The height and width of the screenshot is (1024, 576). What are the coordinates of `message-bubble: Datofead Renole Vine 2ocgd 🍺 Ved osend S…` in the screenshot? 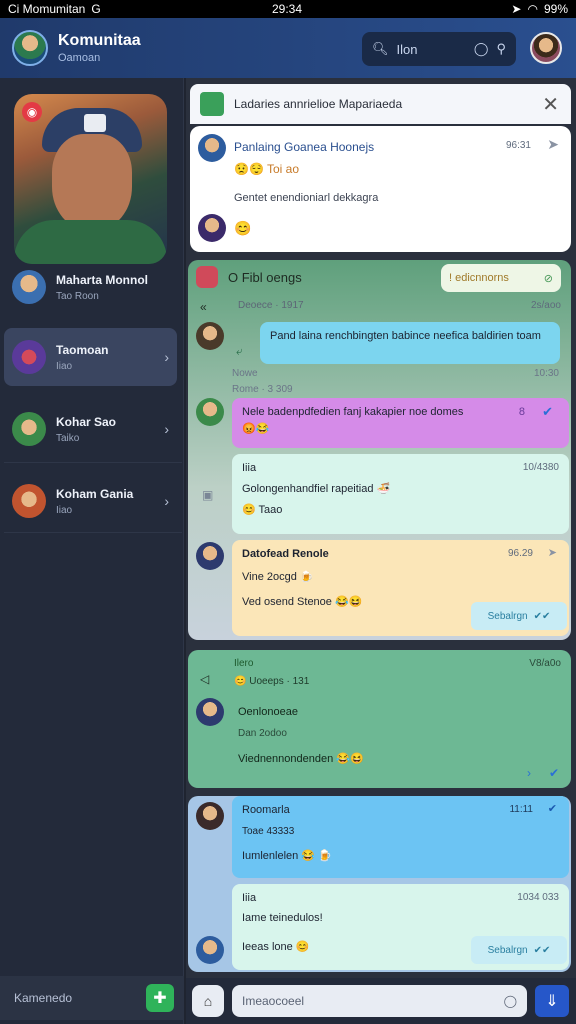 It's located at (400, 588).